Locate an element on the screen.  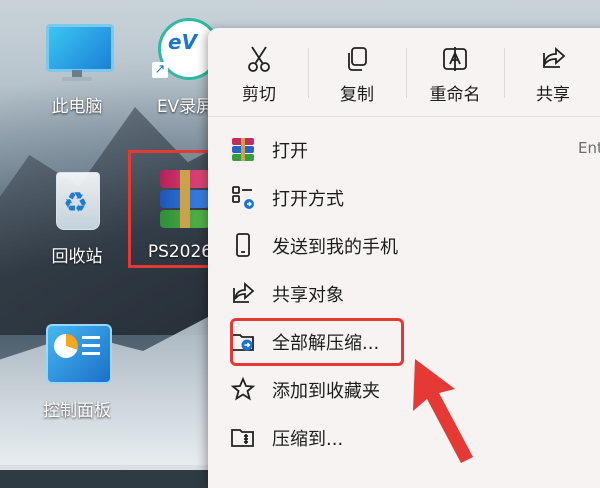
shortcut-arrow-icon: ↗ is located at coordinates (160, 70).